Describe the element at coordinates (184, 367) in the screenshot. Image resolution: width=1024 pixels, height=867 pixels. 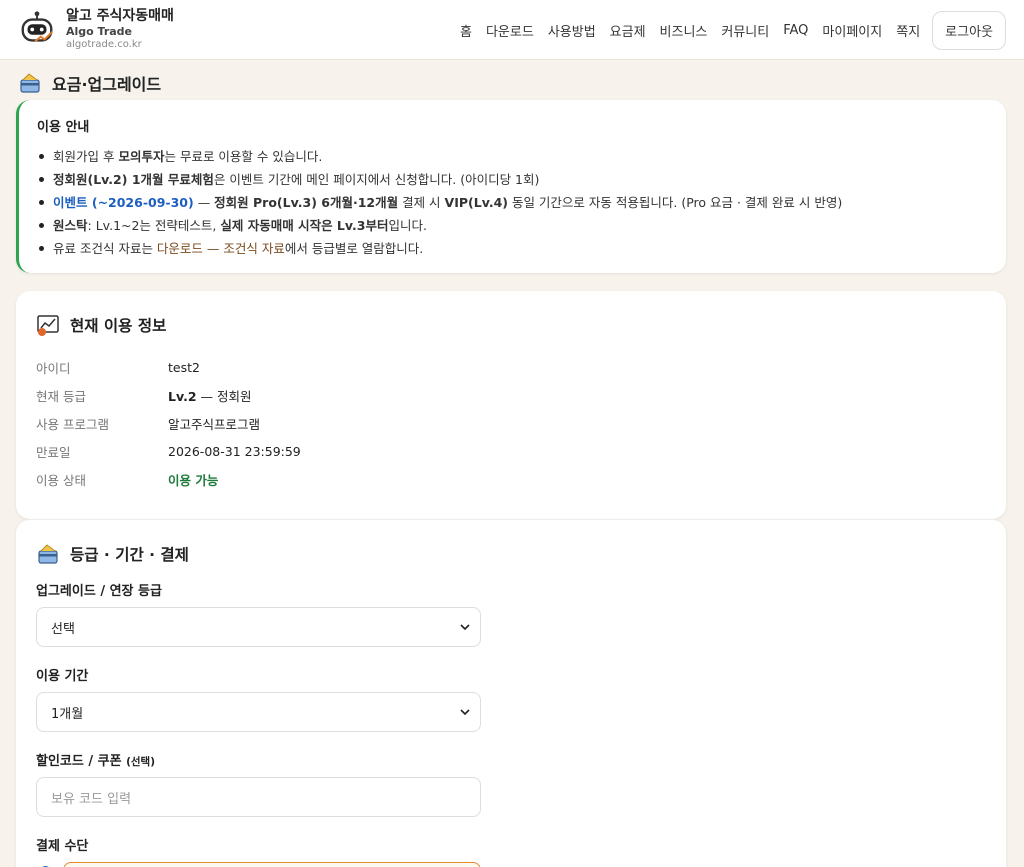
I see `user-id-value: test2` at that location.